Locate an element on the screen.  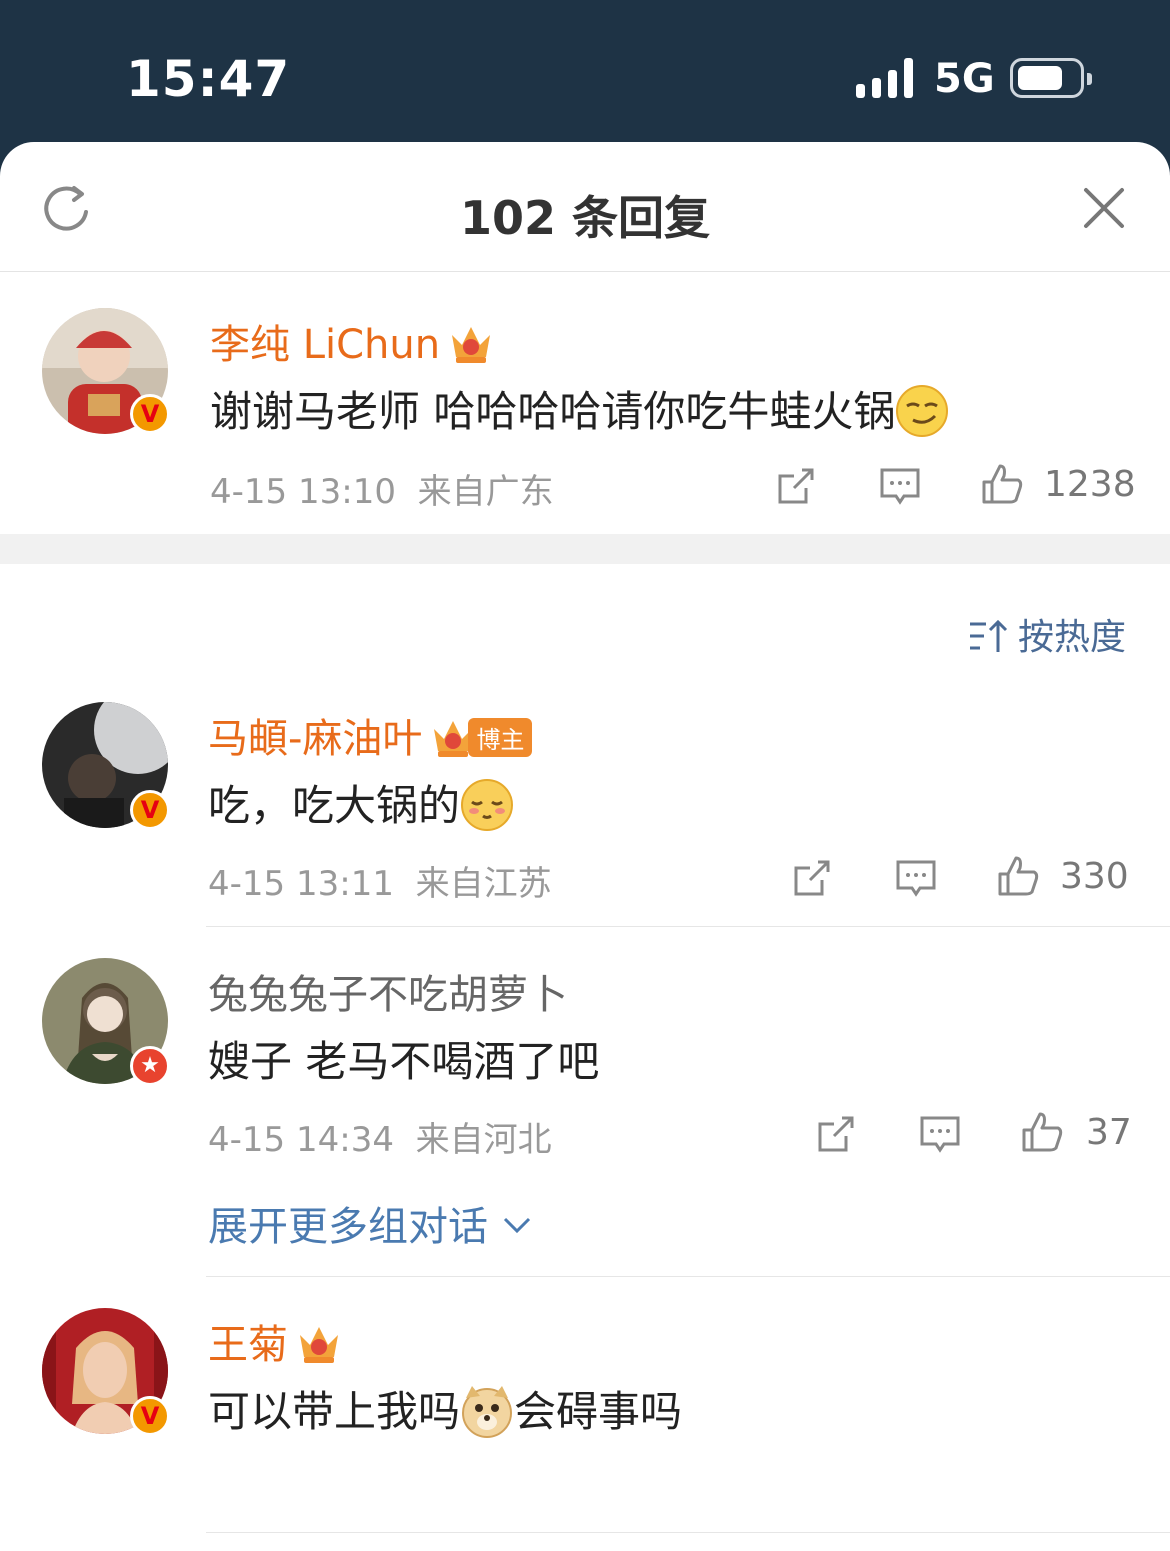
like-count: 37 is located at coordinates (1109, 1132).